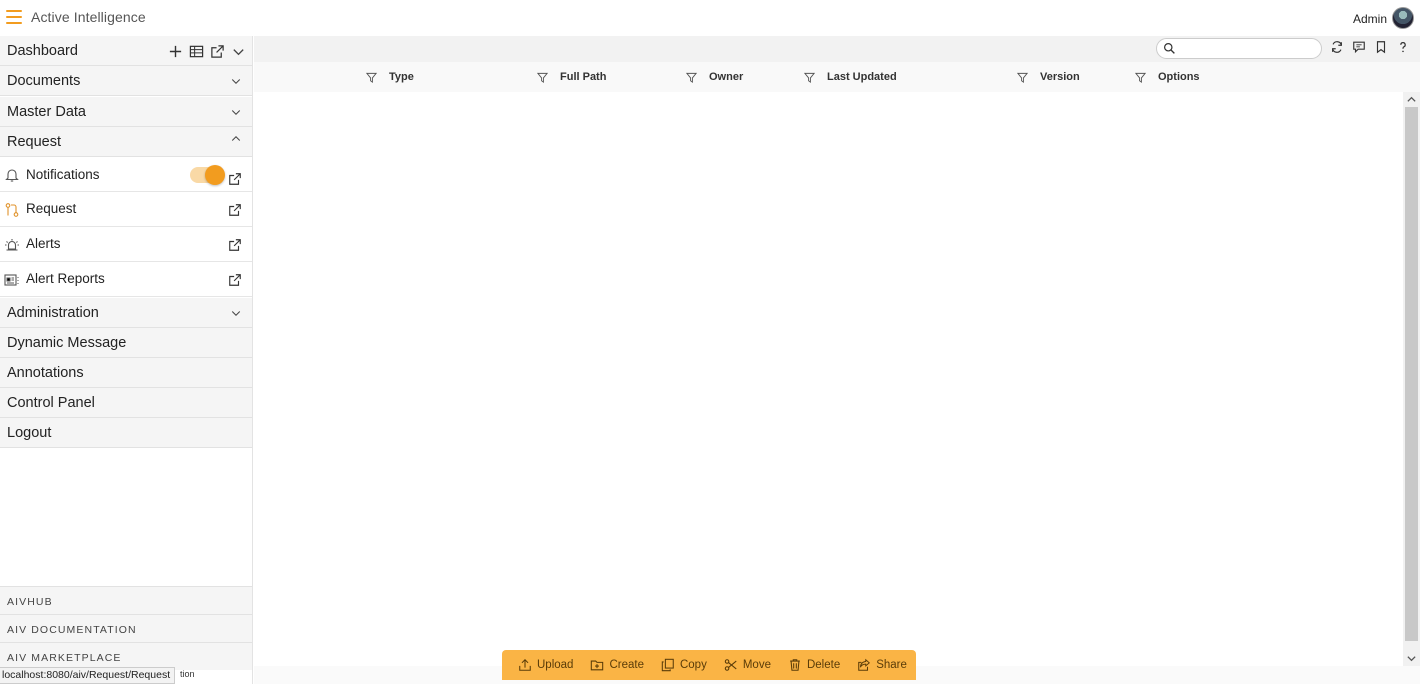 Image resolution: width=1420 pixels, height=684 pixels. Describe the element at coordinates (14, 17) in the screenshot. I see `hamburger-menu-icon` at that location.